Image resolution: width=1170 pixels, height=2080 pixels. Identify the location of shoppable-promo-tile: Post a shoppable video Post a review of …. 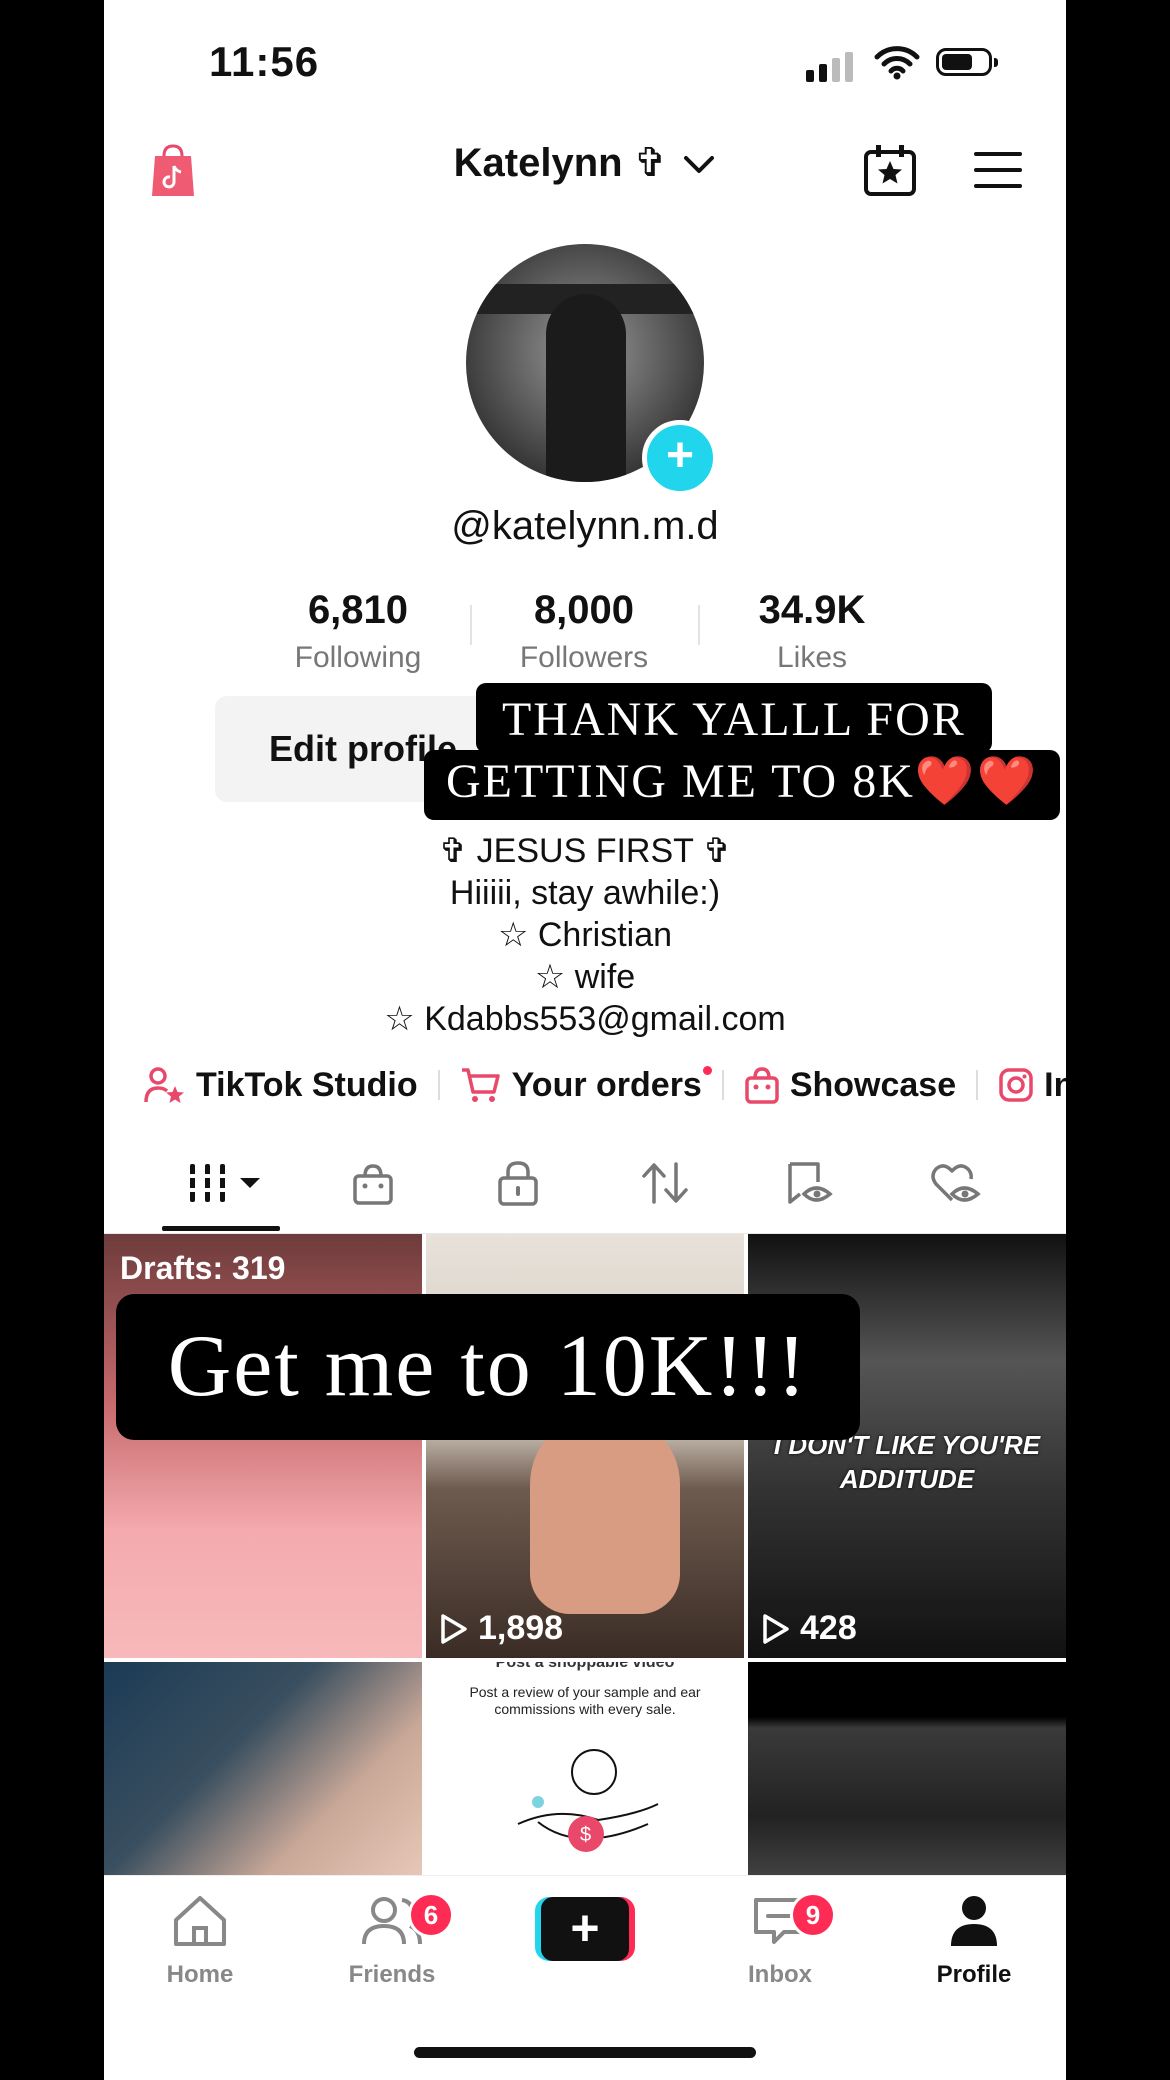
(585, 1772).